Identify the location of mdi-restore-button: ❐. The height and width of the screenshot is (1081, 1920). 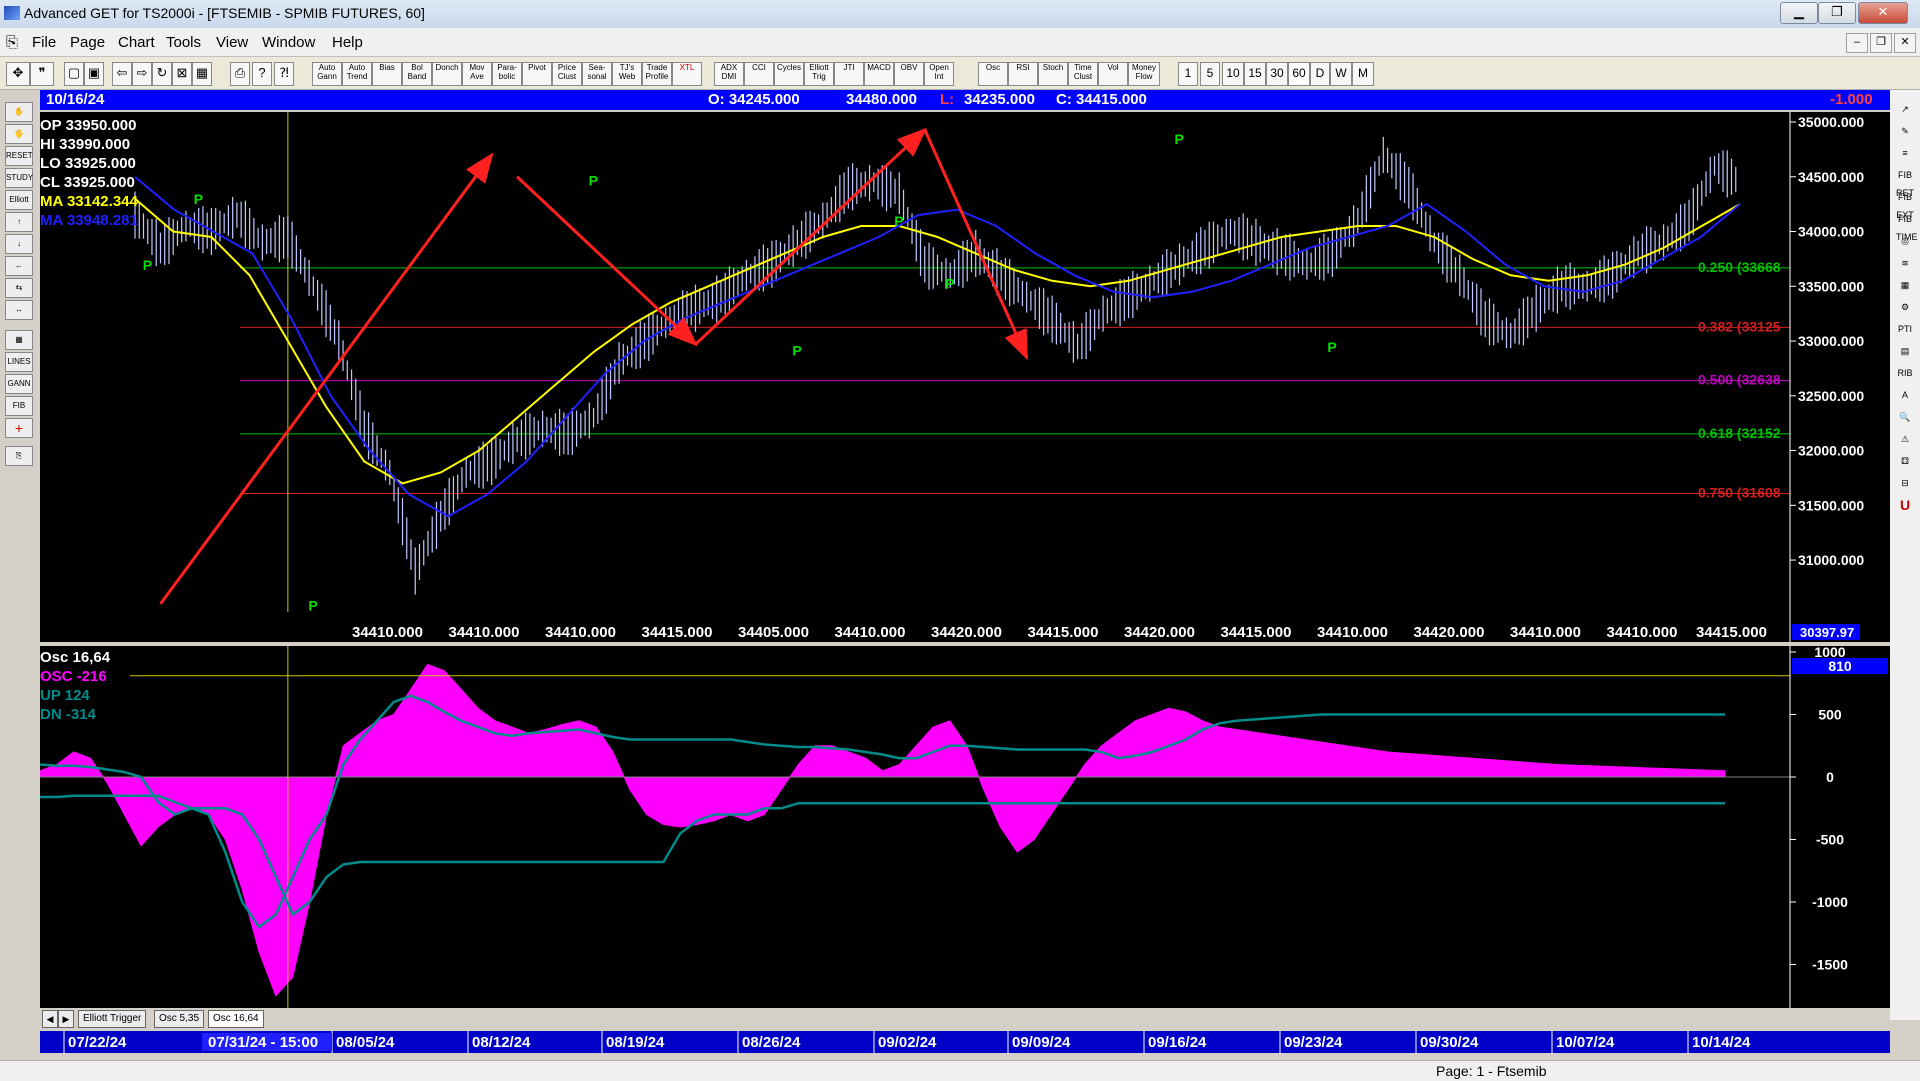
(1881, 43).